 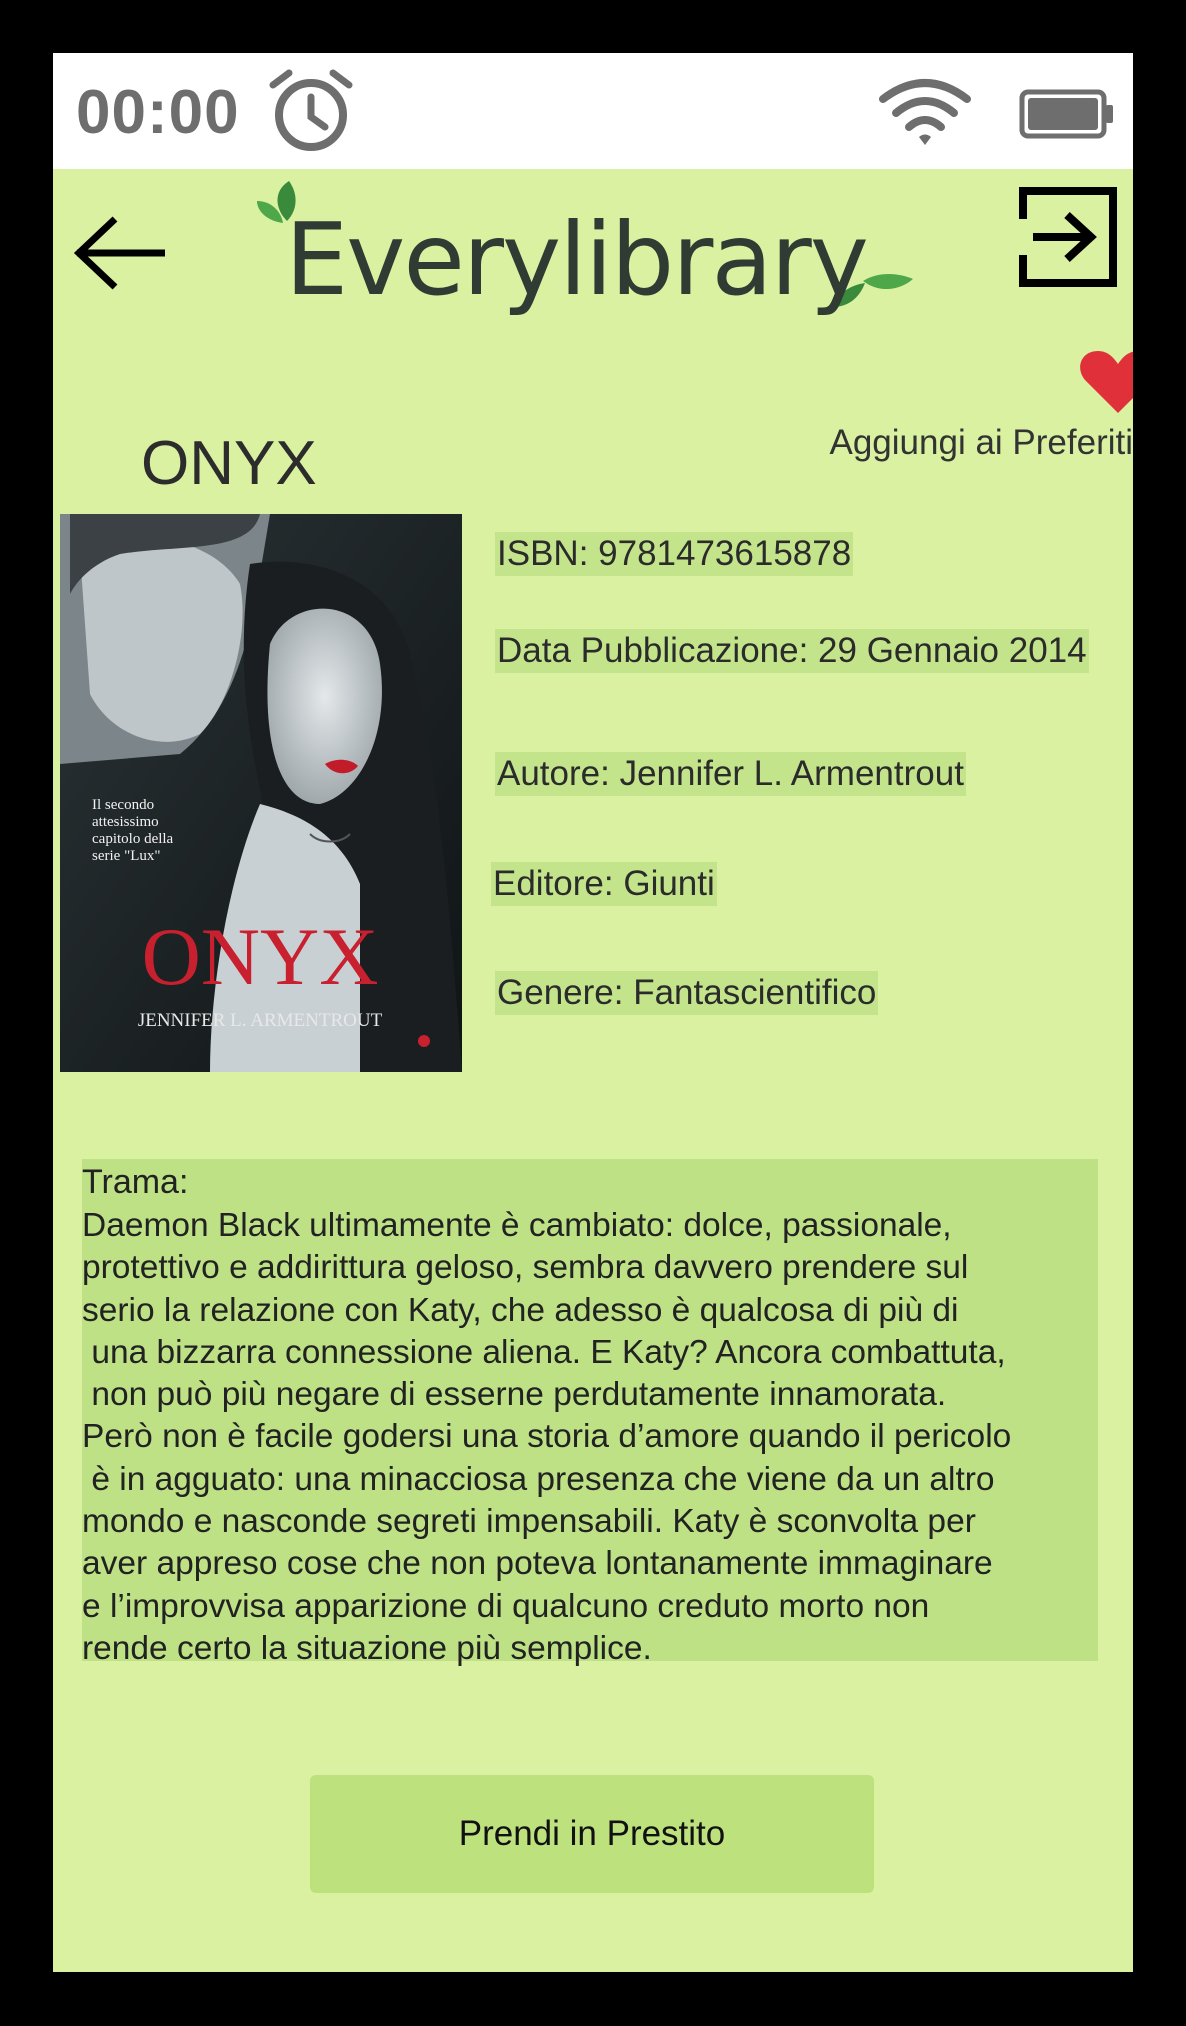 What do you see at coordinates (125, 822) in the screenshot?
I see `svg-text: attesissimo` at bounding box center [125, 822].